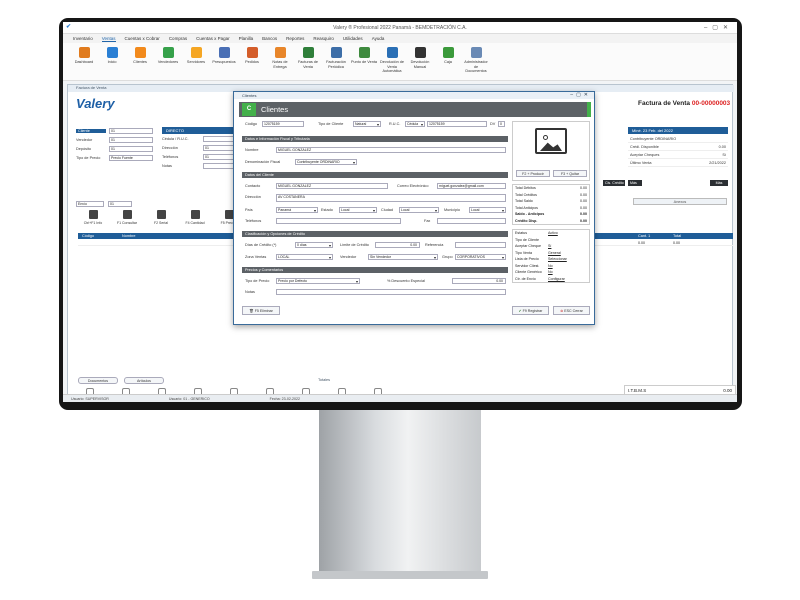 The image size is (800, 600). What do you see at coordinates (571, 310) in the screenshot?
I see `close-button: ⊗ ESC Cerrar` at bounding box center [571, 310].